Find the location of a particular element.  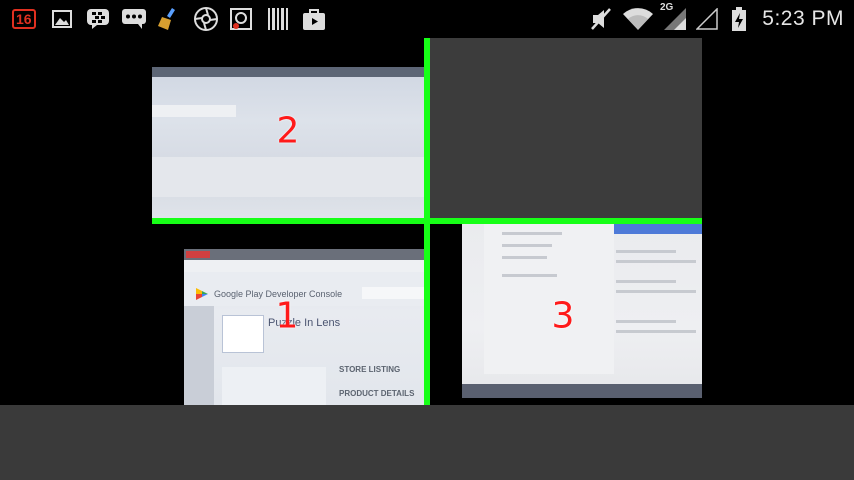

photo-address-bar is located at coordinates (304, 266).